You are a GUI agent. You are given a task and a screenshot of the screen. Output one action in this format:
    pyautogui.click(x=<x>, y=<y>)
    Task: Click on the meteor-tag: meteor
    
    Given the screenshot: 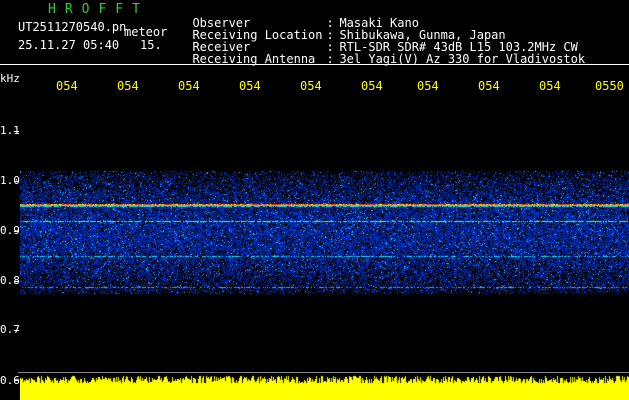 What is the action you would take?
    pyautogui.click(x=146, y=32)
    